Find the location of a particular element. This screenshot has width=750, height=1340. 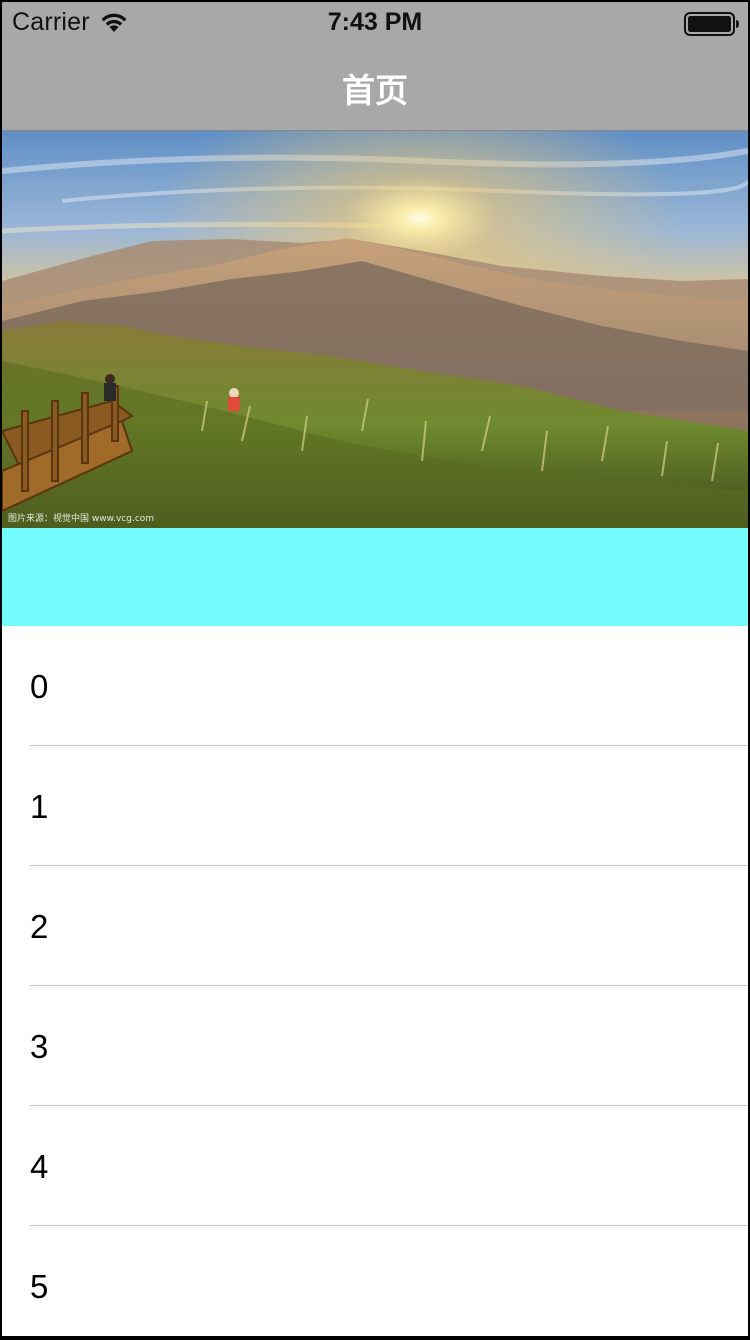

status-bar: Carrier 7:43 PM is located at coordinates (375, 22).